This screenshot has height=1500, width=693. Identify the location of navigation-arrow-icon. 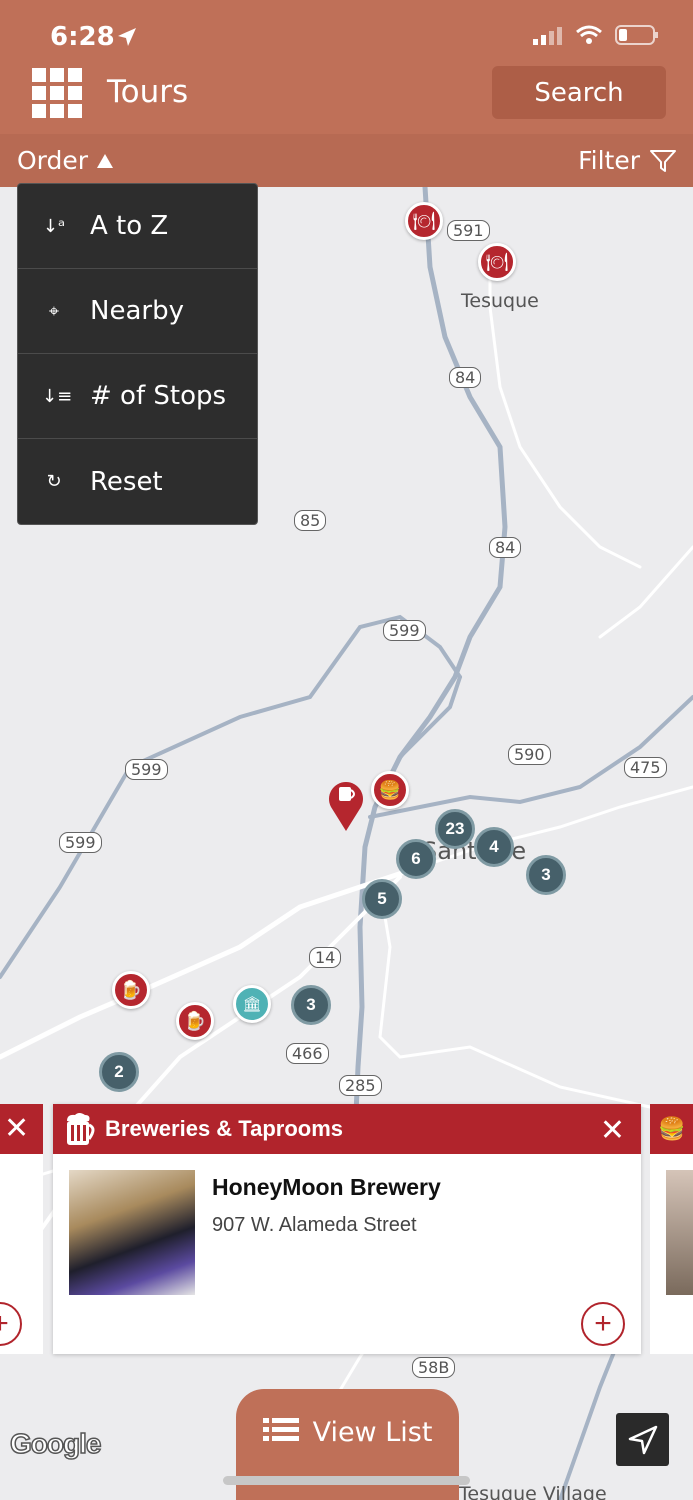
(642, 1439).